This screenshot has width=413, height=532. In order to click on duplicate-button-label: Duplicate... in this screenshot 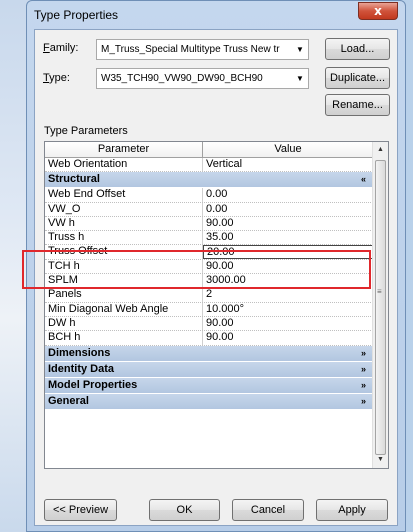, I will do `click(357, 78)`.